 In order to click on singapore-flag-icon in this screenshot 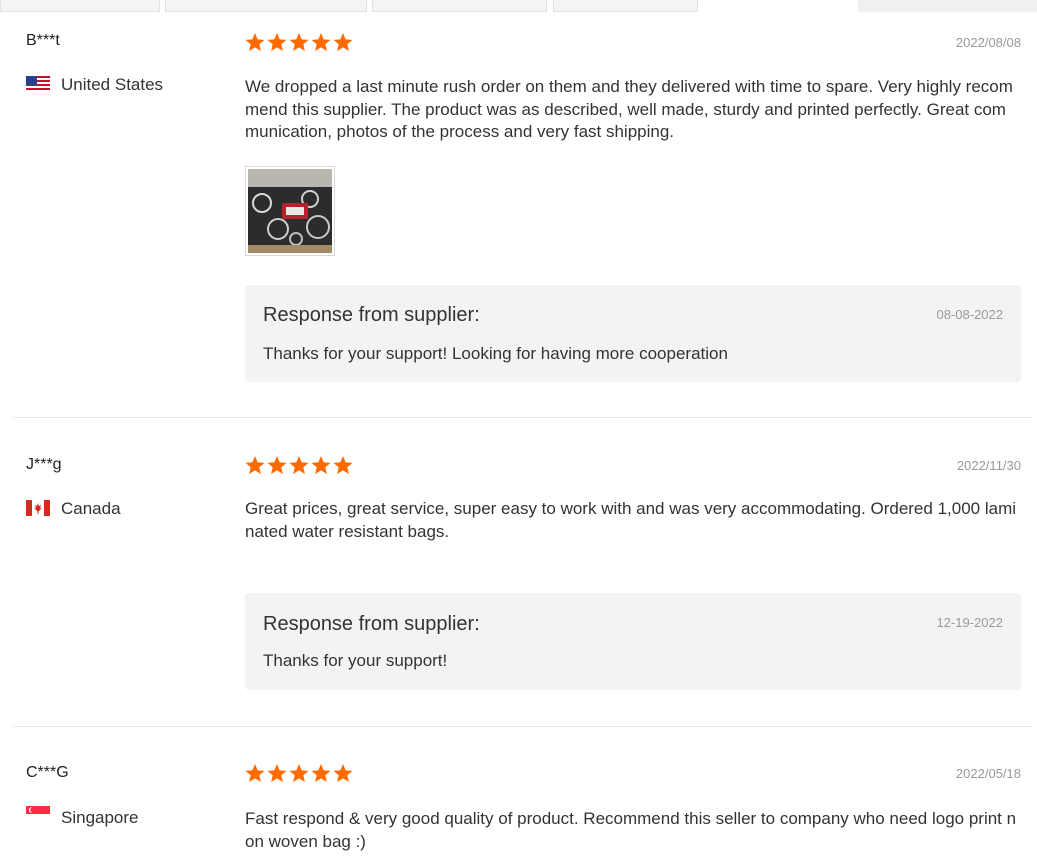, I will do `click(38, 814)`.